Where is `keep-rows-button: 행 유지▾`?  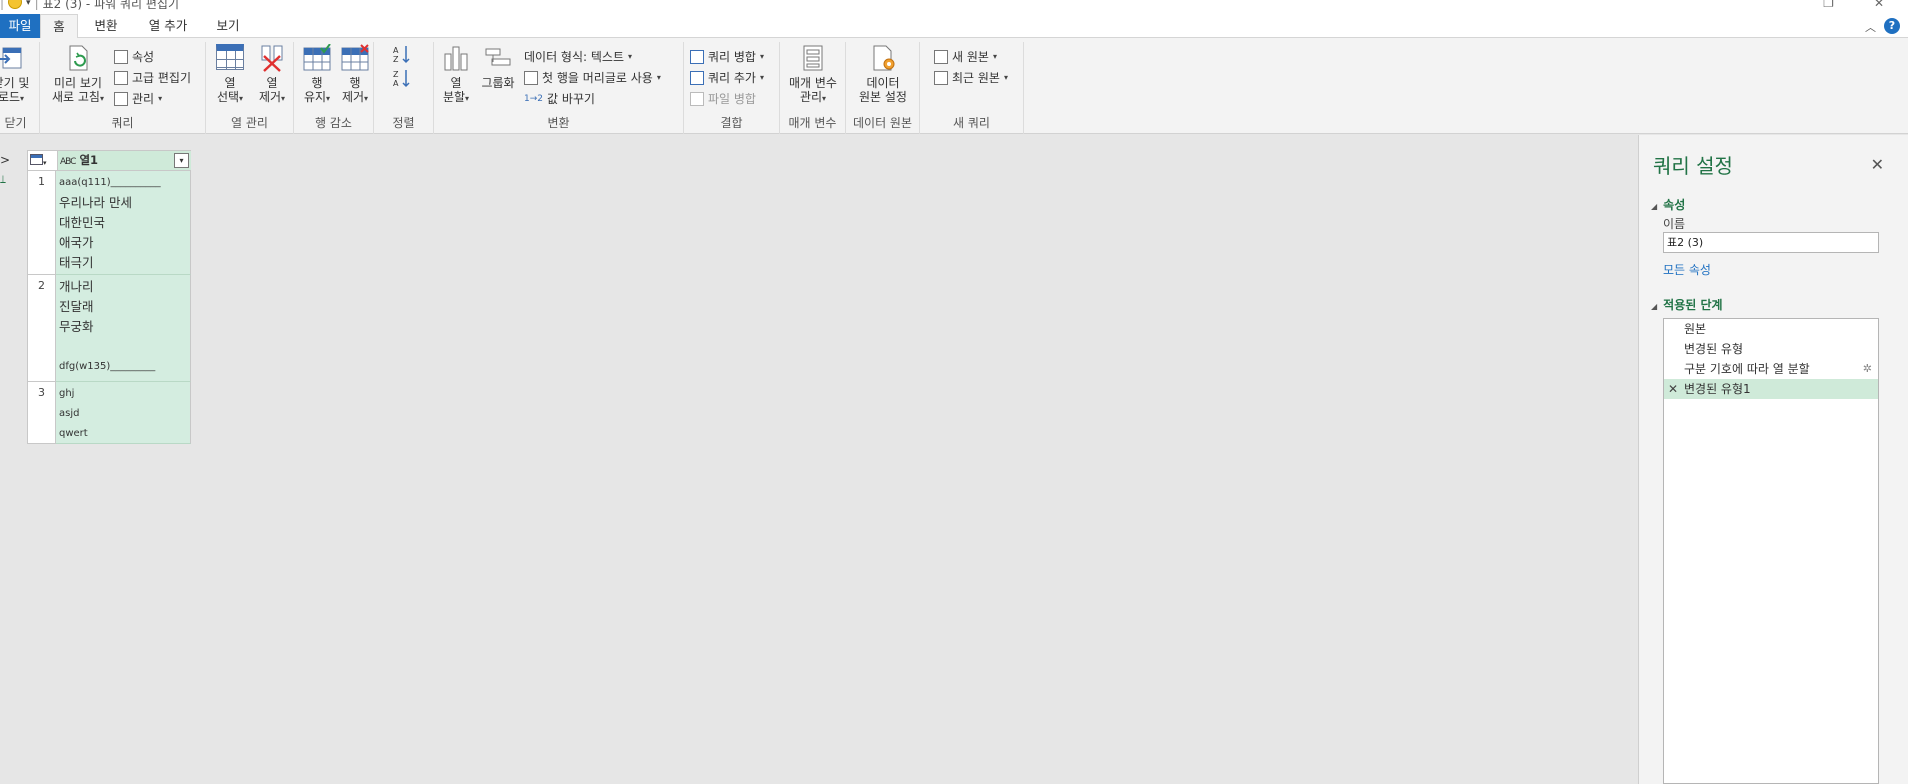
keep-rows-button: 행 유지▾ is located at coordinates (317, 74).